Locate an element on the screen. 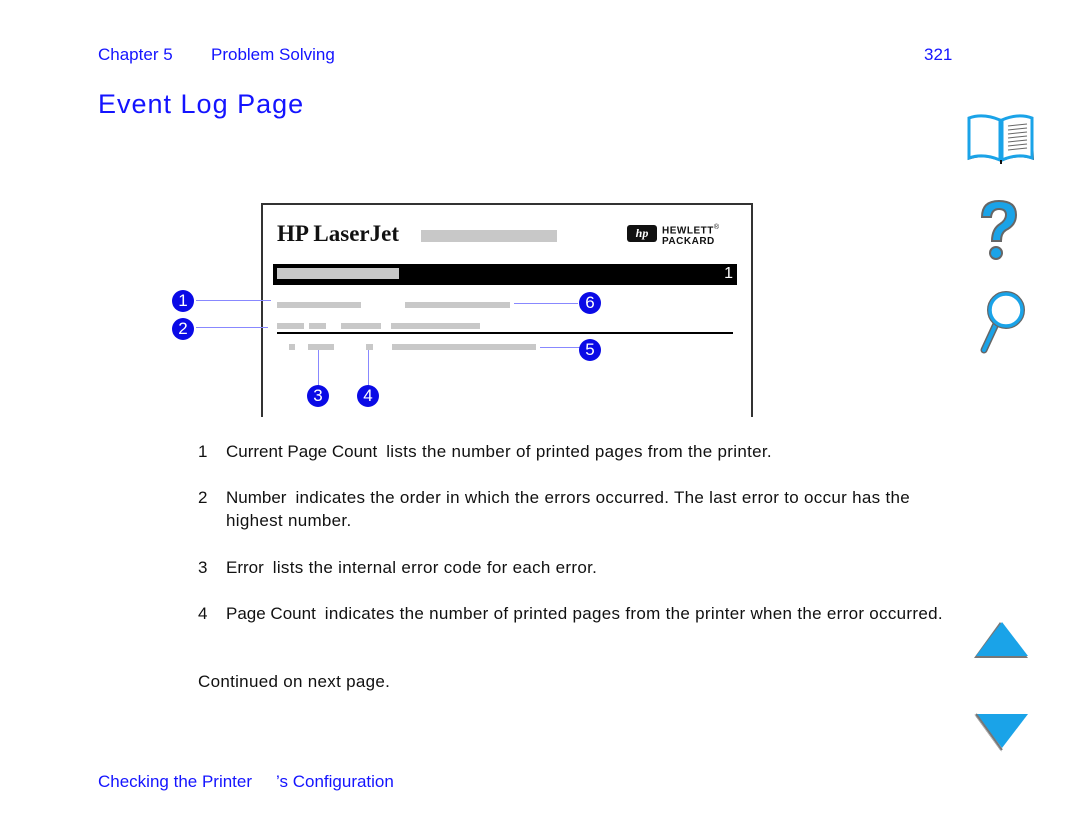  page-number: 321 is located at coordinates (938, 54).